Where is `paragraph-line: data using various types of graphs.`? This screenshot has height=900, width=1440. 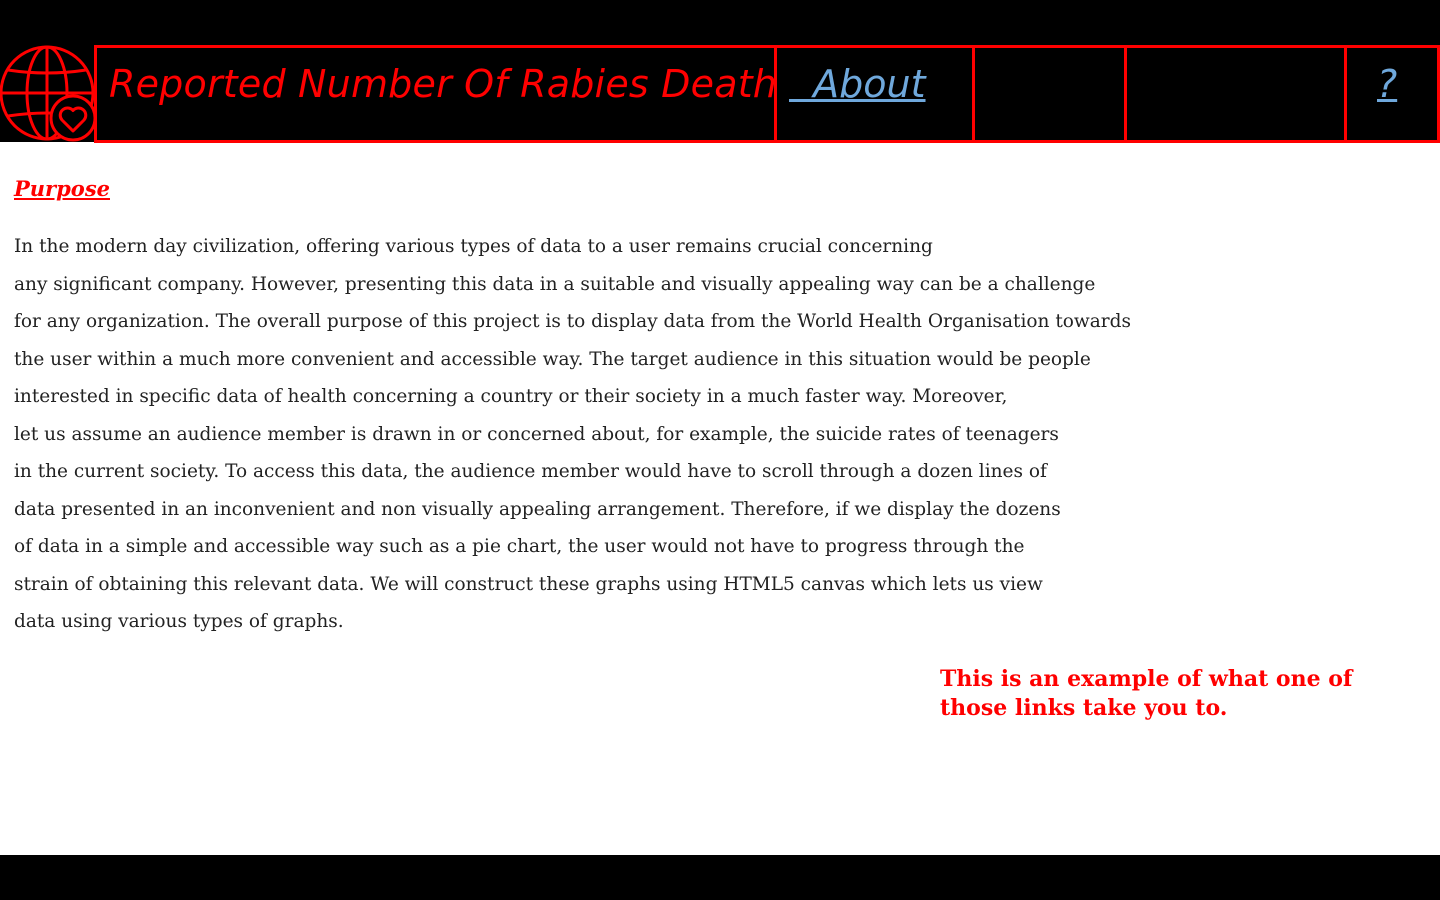 paragraph-line: data using various types of graphs. is located at coordinates (179, 621).